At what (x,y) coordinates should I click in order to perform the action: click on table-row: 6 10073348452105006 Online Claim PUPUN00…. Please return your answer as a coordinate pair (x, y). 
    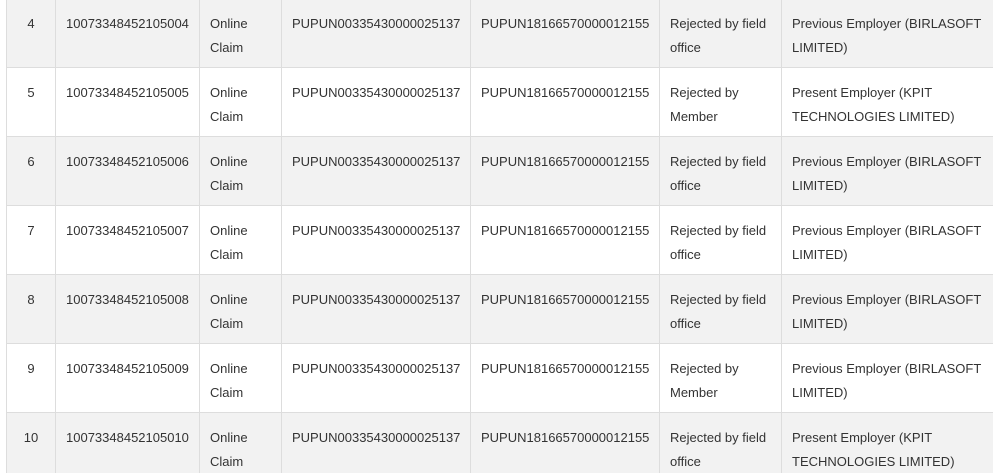
    Looking at the image, I should click on (499, 171).